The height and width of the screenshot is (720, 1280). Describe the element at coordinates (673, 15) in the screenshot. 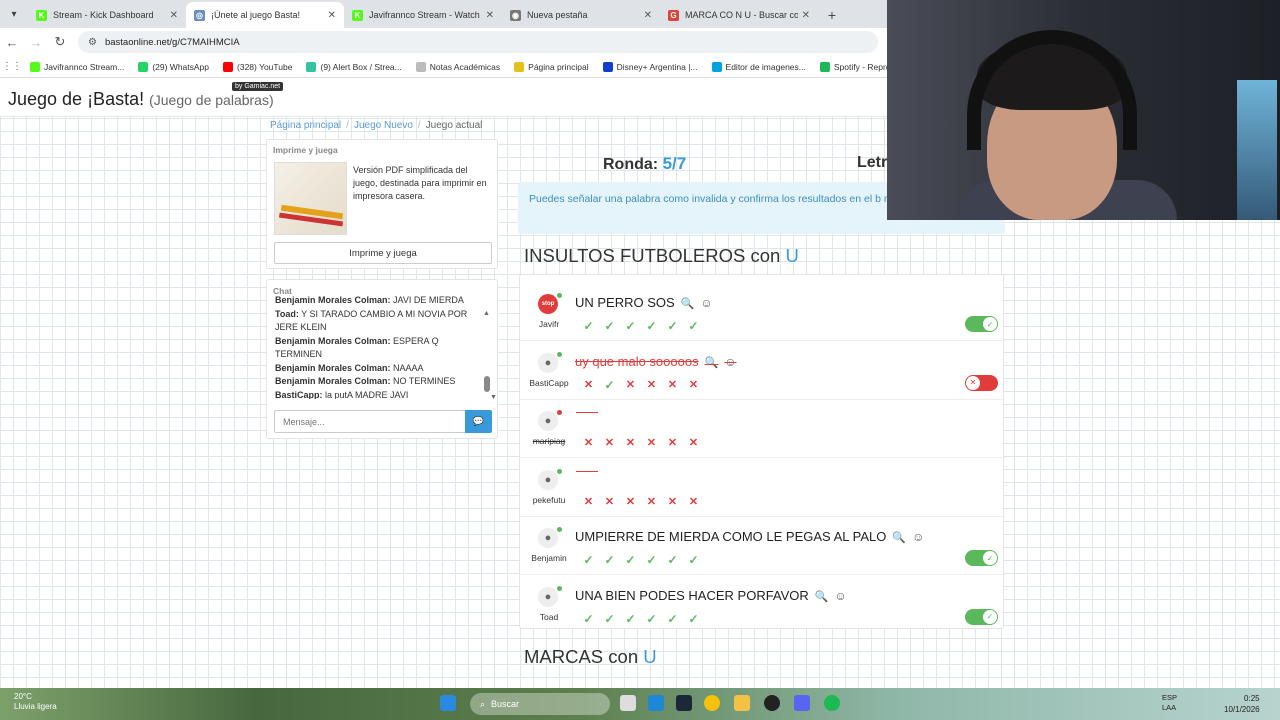

I see `google-icon: G` at that location.